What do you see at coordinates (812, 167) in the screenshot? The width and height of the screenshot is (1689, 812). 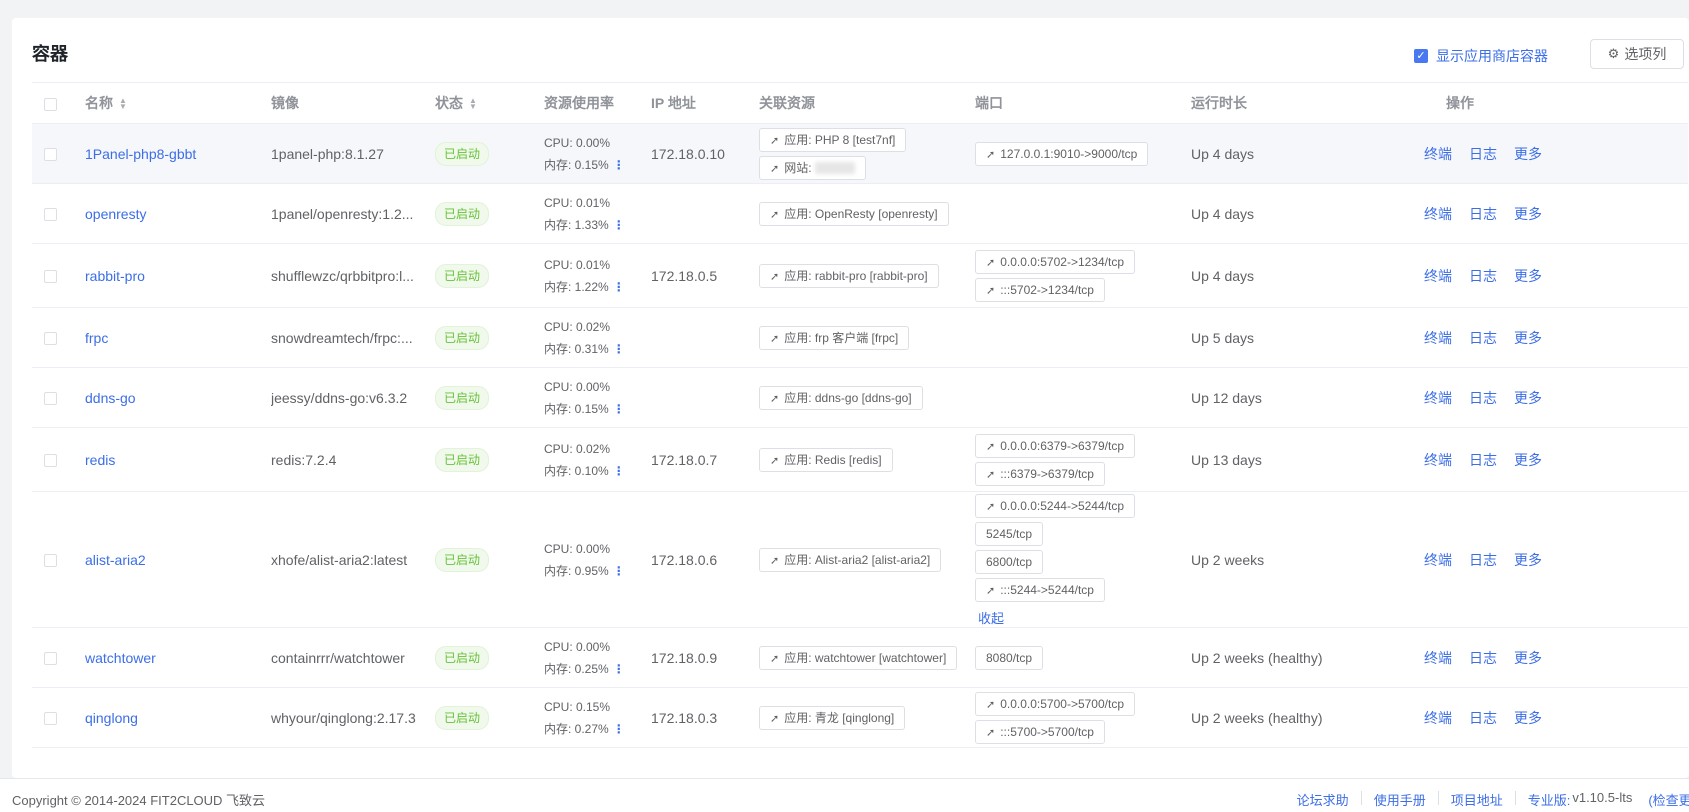 I see `related-resource-tag: ➚ 网站:` at bounding box center [812, 167].